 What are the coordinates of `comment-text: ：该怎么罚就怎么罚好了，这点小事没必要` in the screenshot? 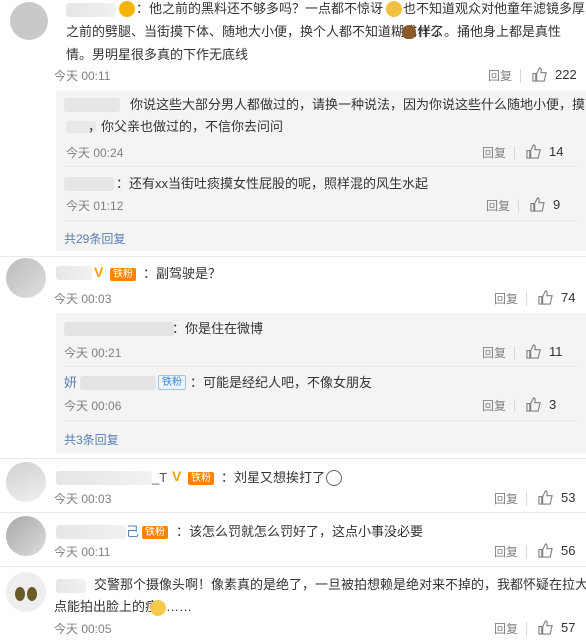 It's located at (300, 531).